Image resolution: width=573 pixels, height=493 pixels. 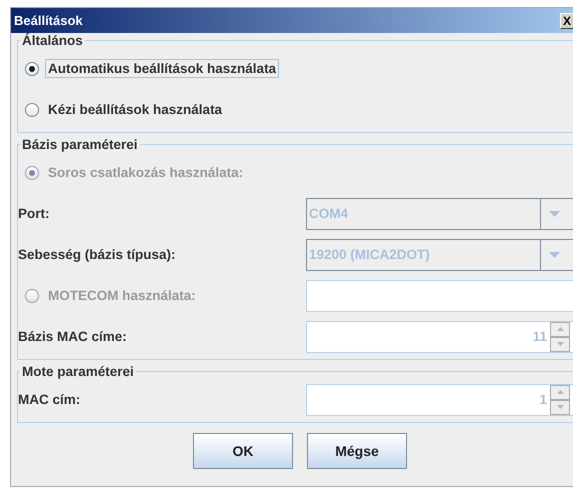 I want to click on close-button: X, so click(x=566, y=20).